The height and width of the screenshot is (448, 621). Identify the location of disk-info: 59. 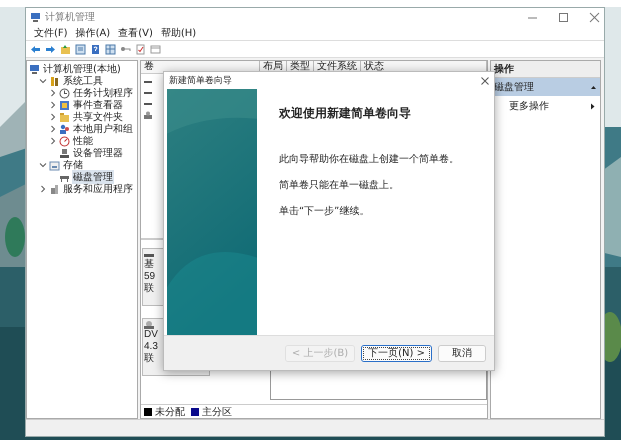
(150, 277).